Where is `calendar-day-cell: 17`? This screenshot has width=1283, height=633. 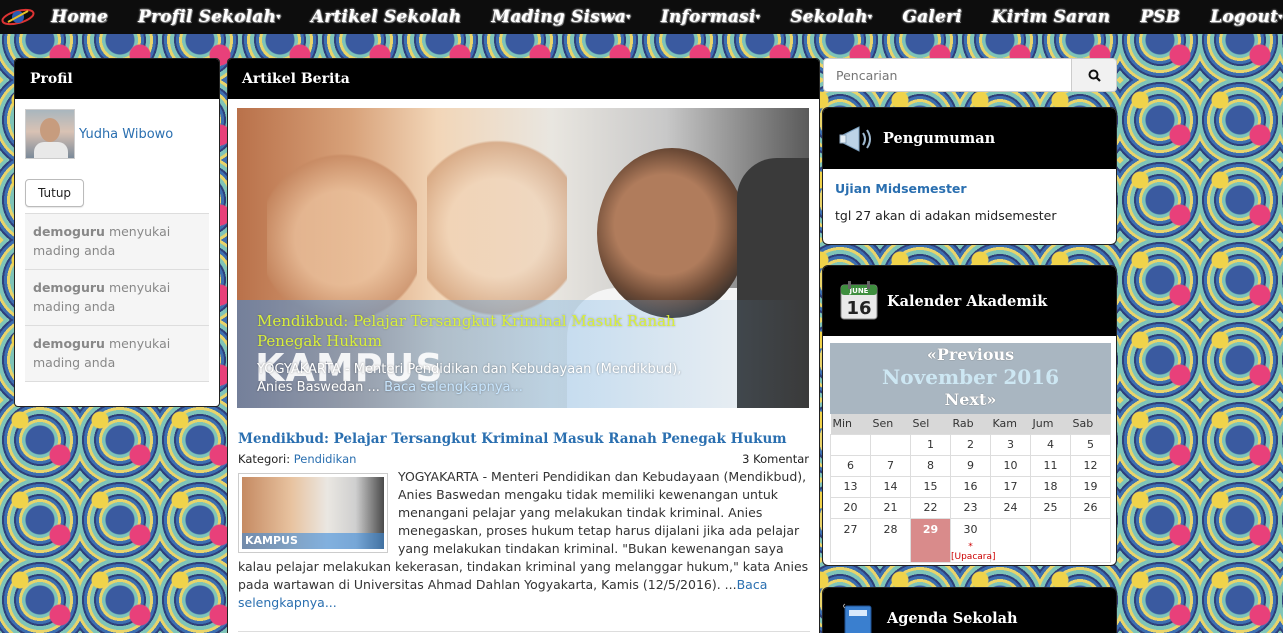 calendar-day-cell: 17 is located at coordinates (1010, 486).